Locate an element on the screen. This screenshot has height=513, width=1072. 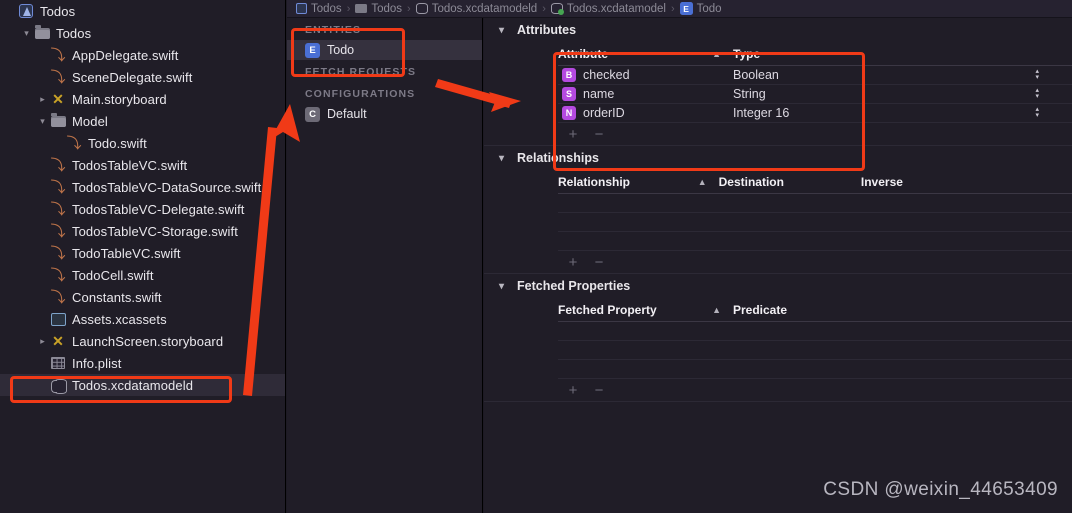
datamodel-version-icon is located at coordinates (557, 9).